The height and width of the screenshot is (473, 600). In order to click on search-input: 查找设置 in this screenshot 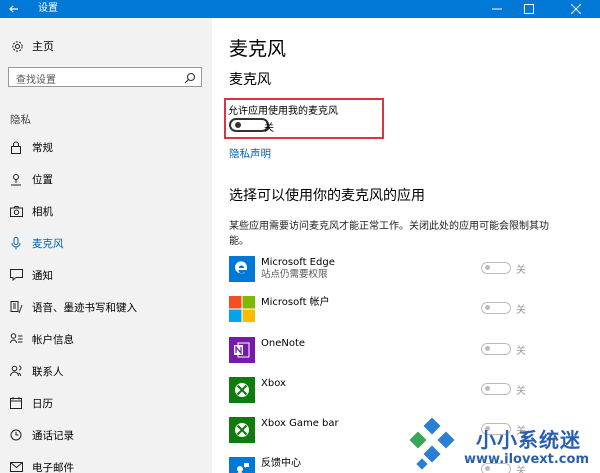, I will do `click(105, 77)`.